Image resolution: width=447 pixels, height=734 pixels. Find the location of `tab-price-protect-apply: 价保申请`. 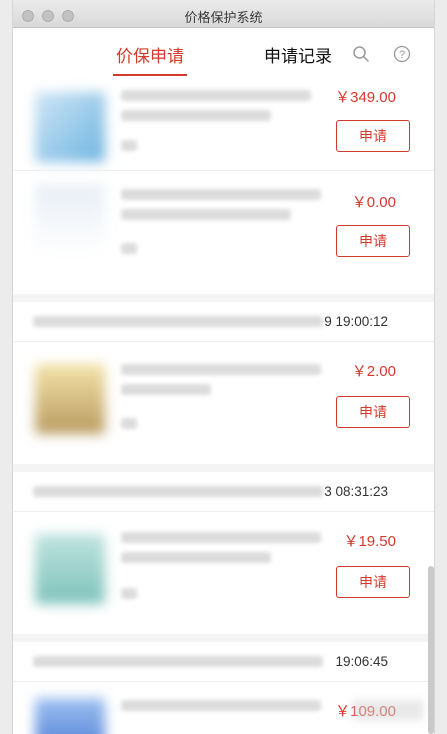

tab-price-protect-apply: 价保申请 is located at coordinates (150, 54).